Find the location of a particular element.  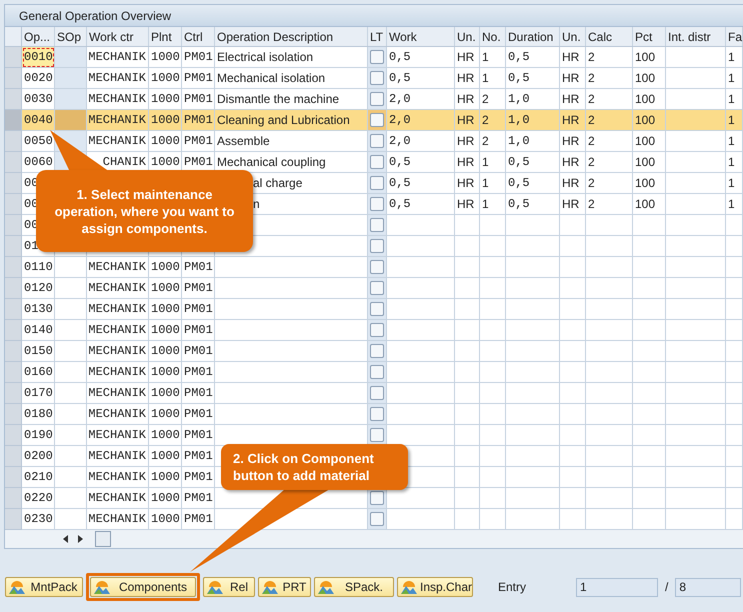

column-header: Work ctr is located at coordinates (118, 36).